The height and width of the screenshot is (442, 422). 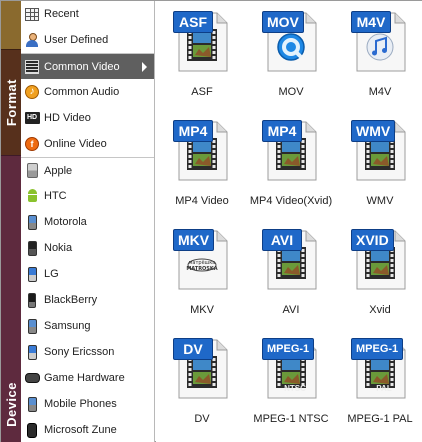 I want to click on format-caption: MPEG-1 PAL, so click(x=380, y=419).